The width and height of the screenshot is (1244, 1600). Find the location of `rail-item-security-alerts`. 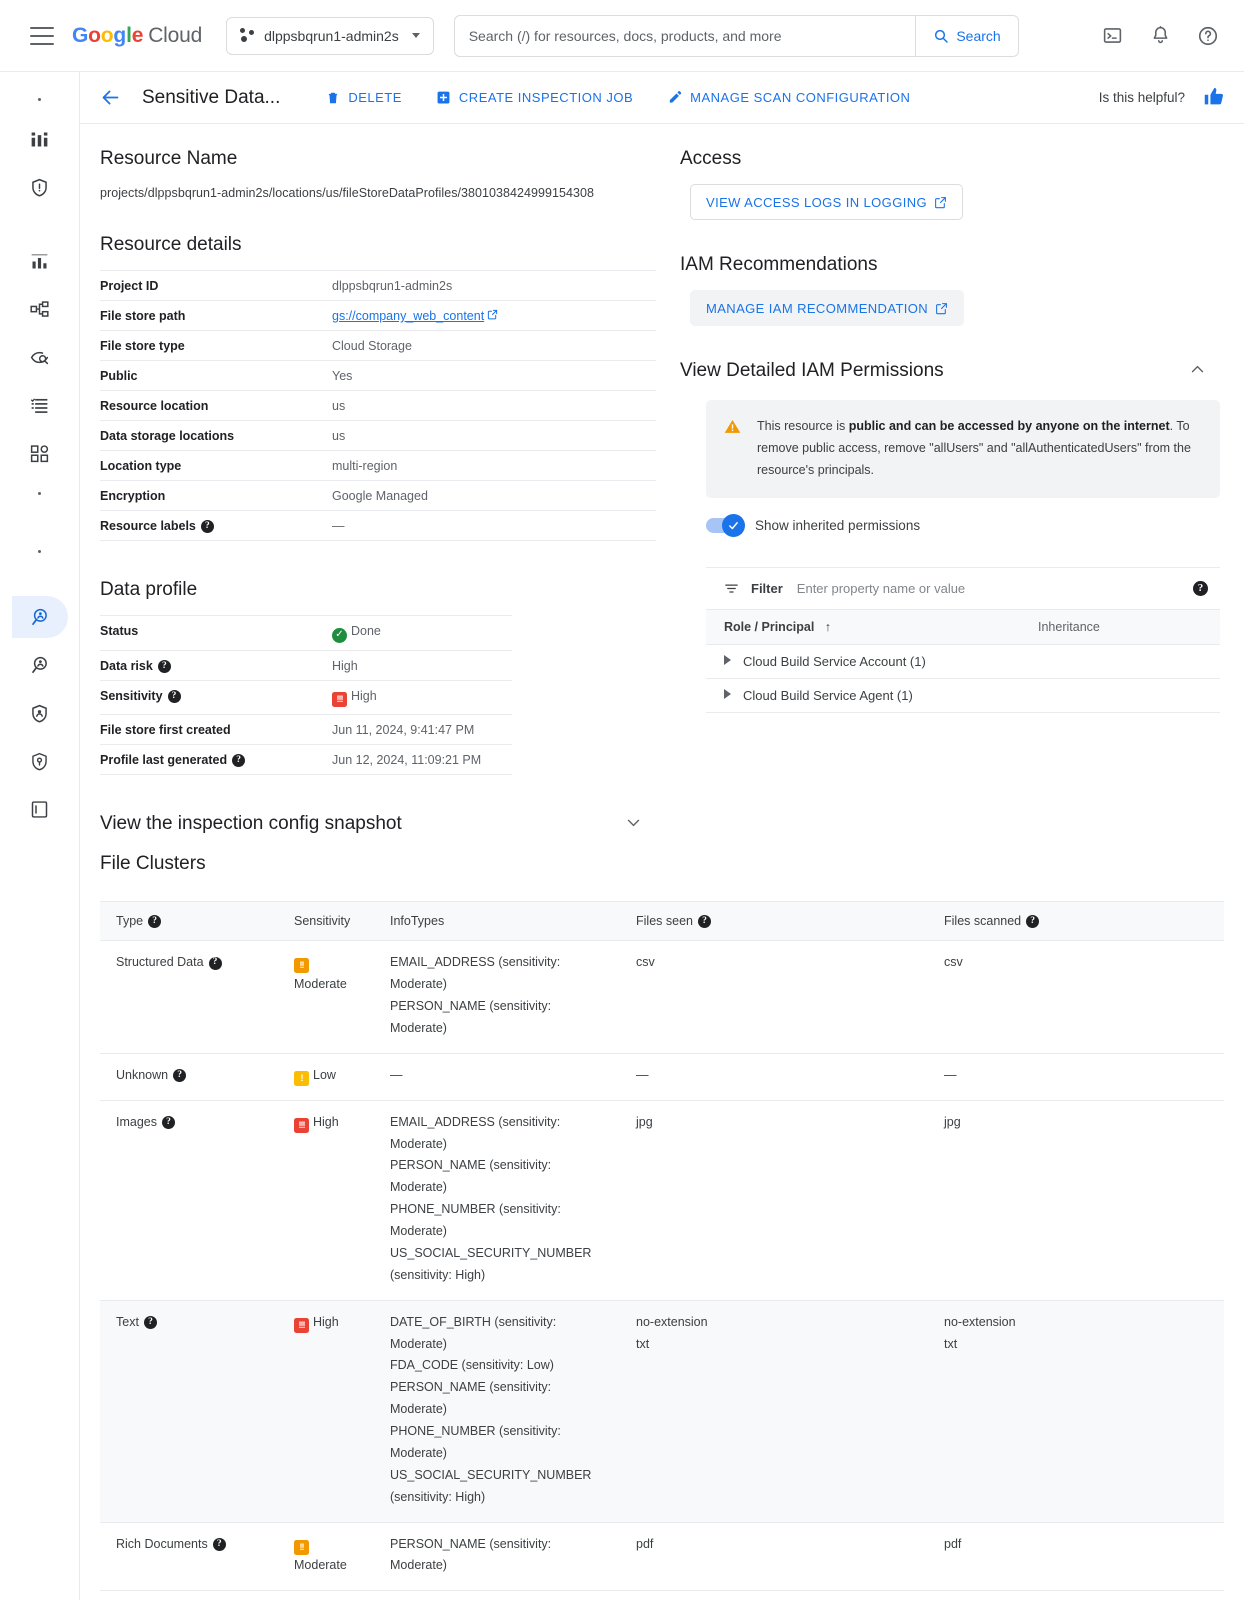

rail-item-security-alerts is located at coordinates (40, 187).